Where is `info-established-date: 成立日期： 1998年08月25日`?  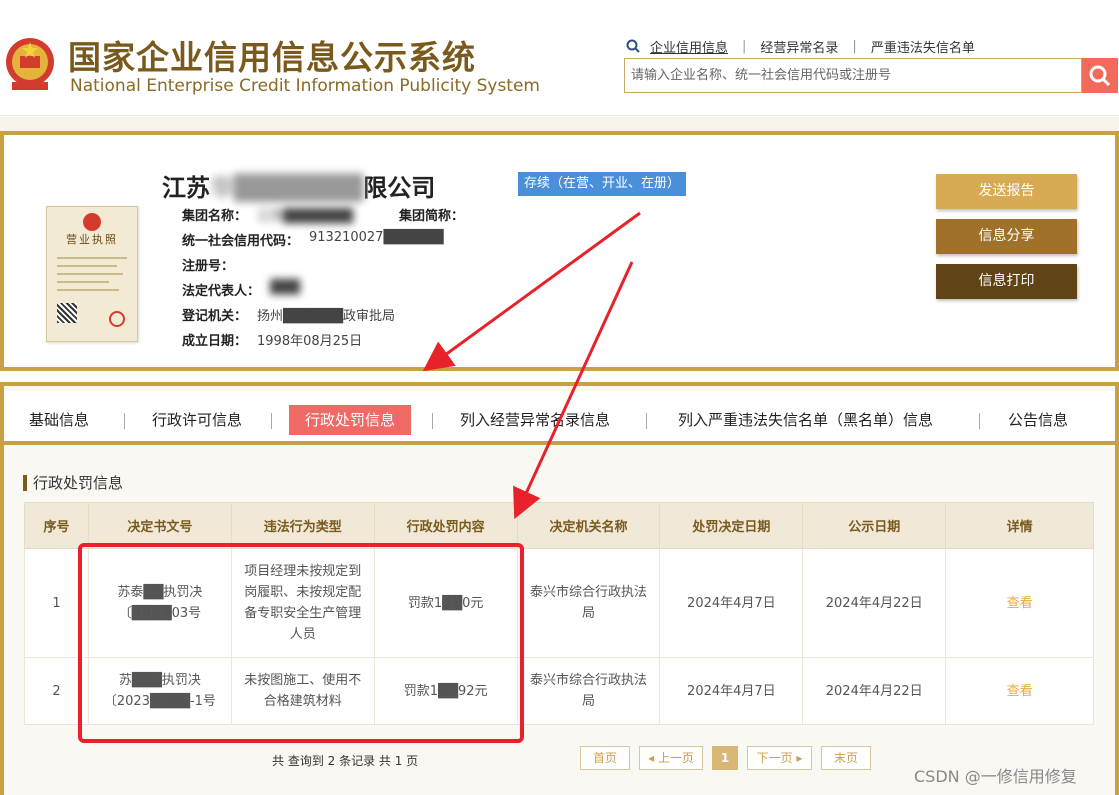
info-established-date: 成立日期： 1998年08月25日 is located at coordinates (272, 339).